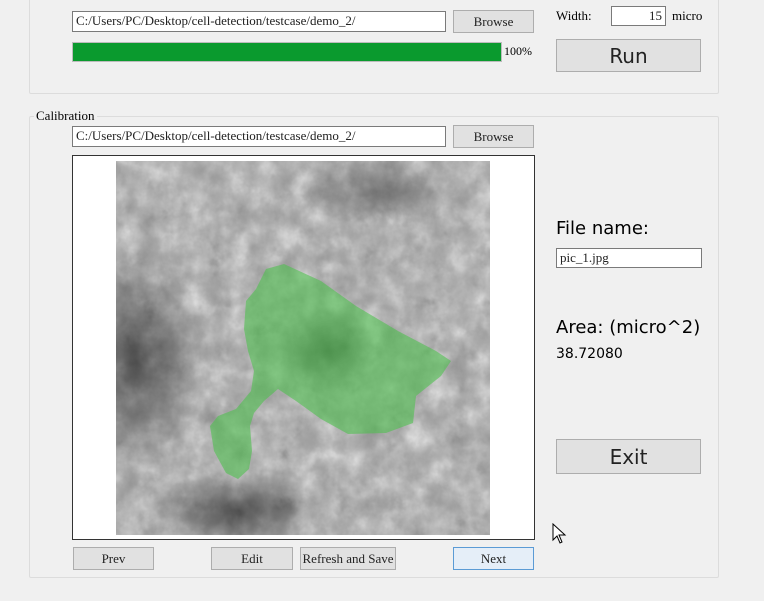 This screenshot has width=764, height=601. I want to click on area-value: 38.72080, so click(589, 354).